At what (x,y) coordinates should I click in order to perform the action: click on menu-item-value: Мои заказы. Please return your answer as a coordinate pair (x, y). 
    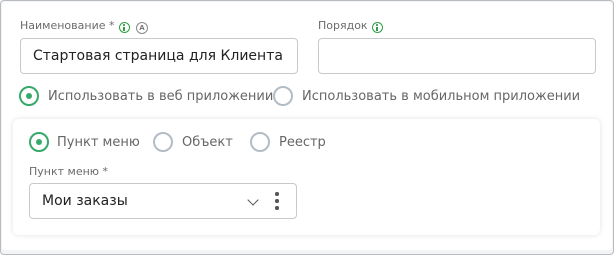
    Looking at the image, I should click on (85, 201).